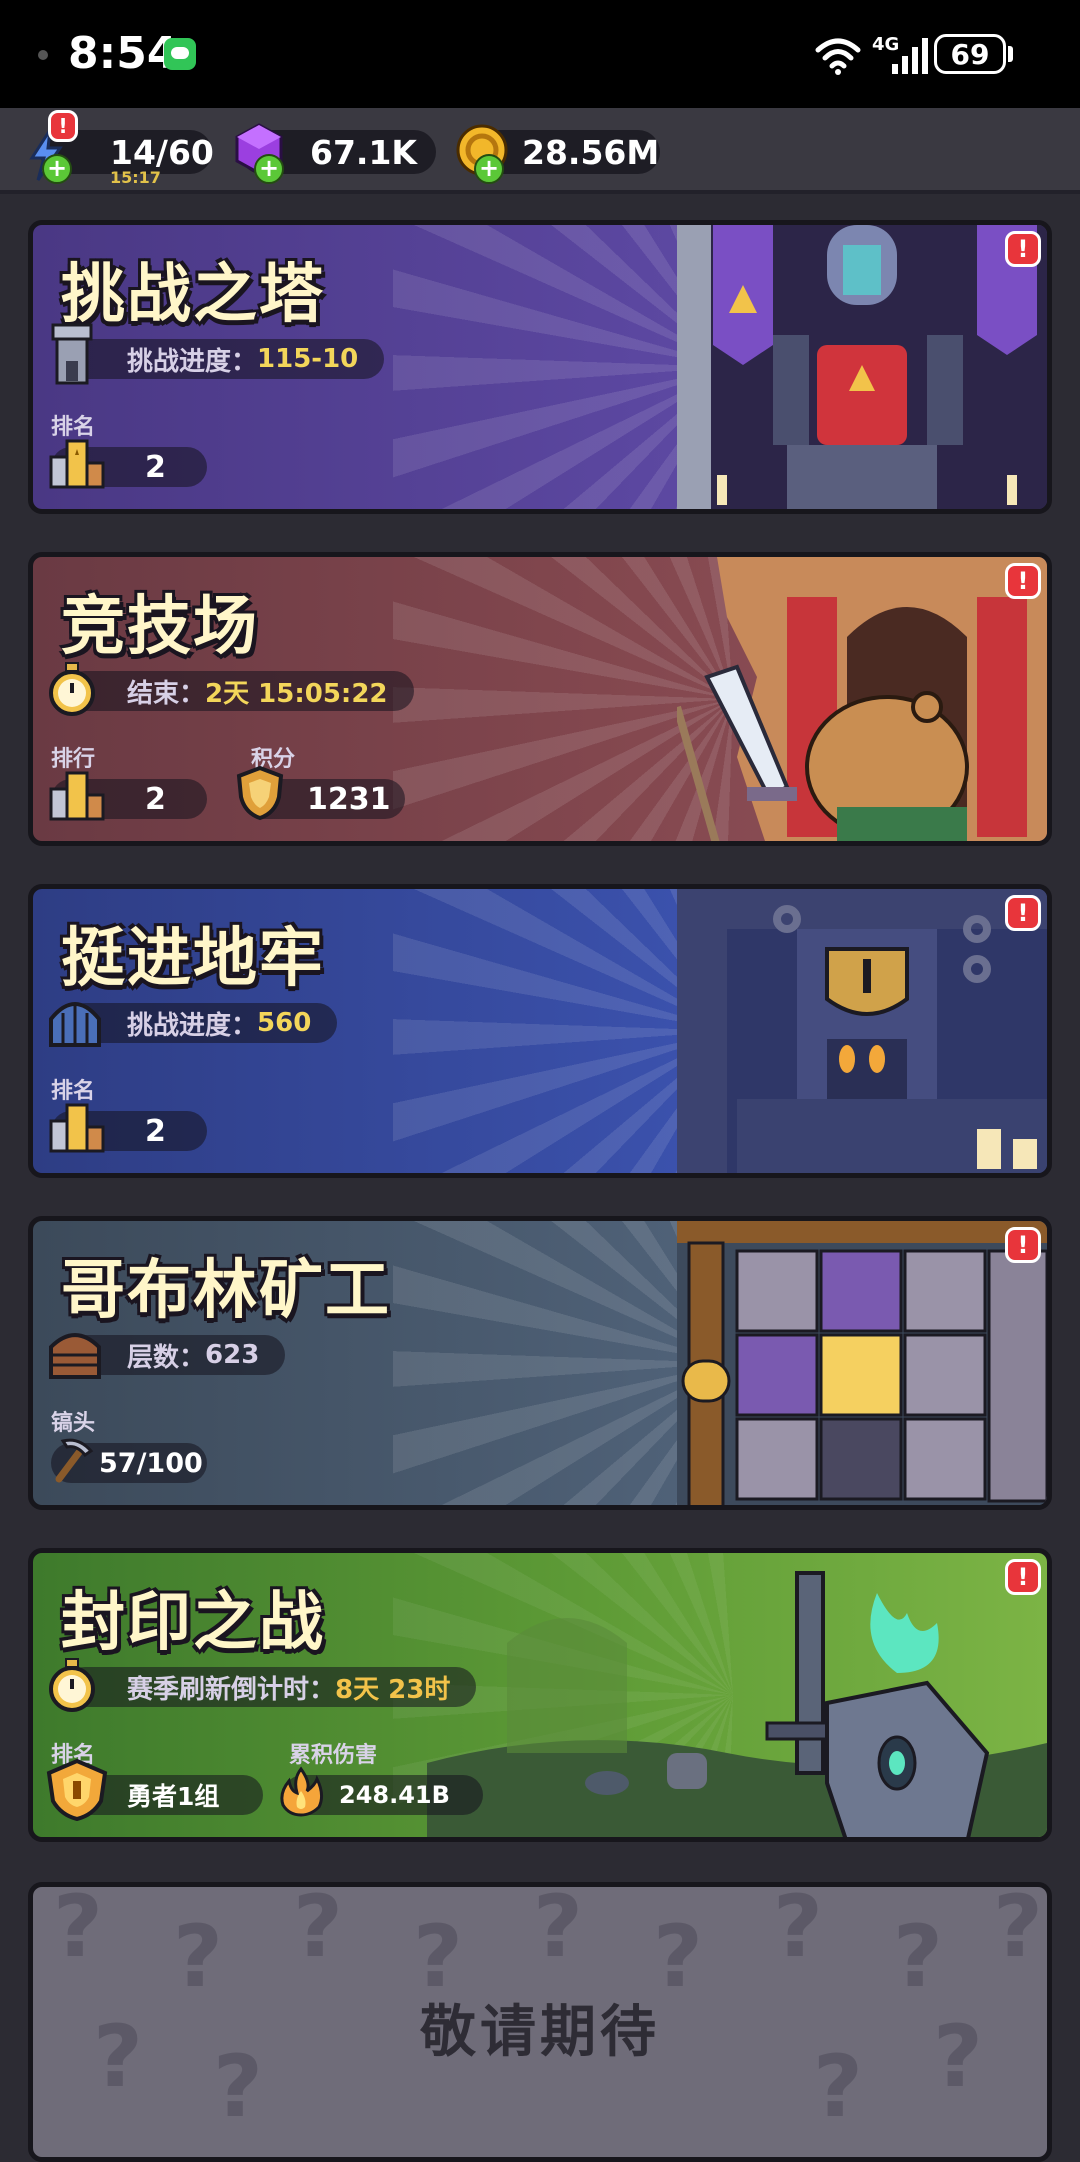  I want to click on card-title: 封印之战, so click(193, 1623).